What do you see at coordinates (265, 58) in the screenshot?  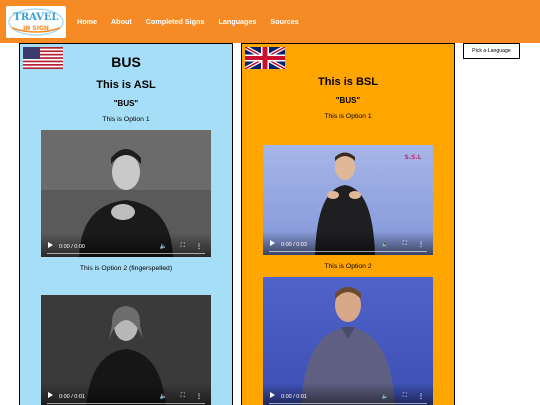 I see `uk-flag-icon` at bounding box center [265, 58].